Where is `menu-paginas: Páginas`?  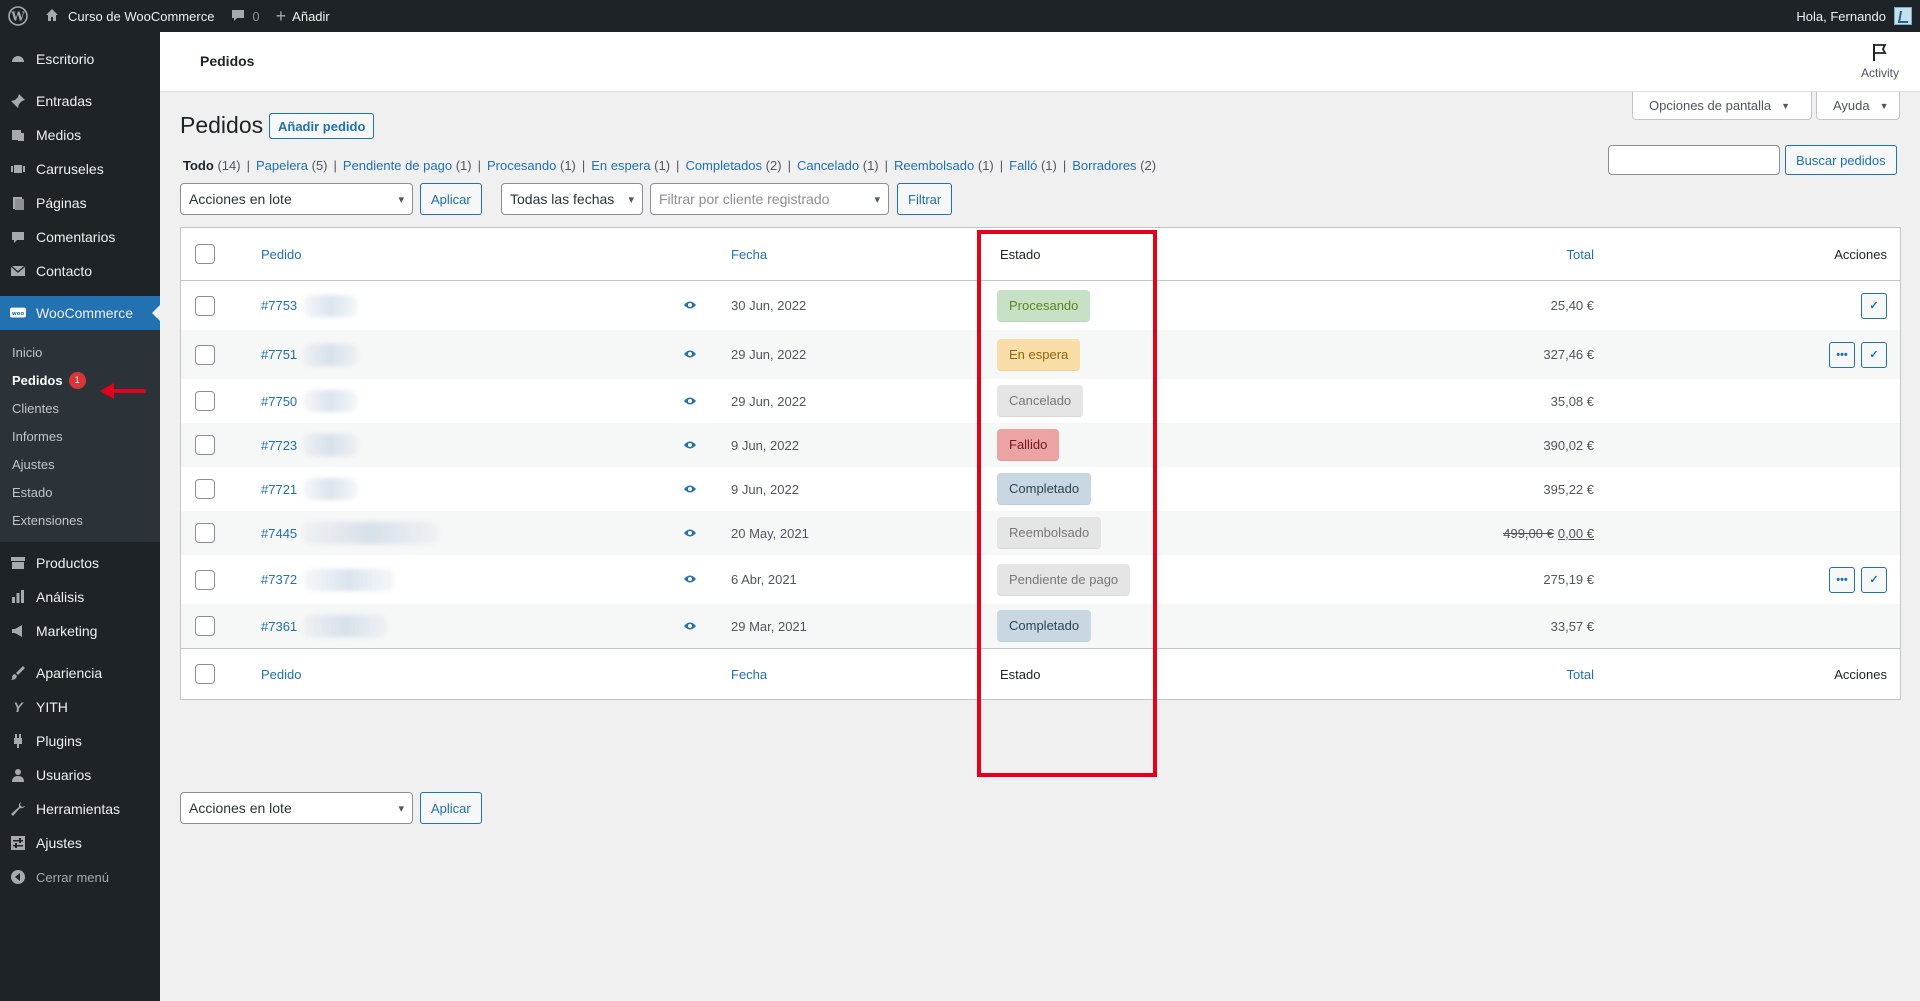
menu-paginas: Páginas is located at coordinates (80, 203).